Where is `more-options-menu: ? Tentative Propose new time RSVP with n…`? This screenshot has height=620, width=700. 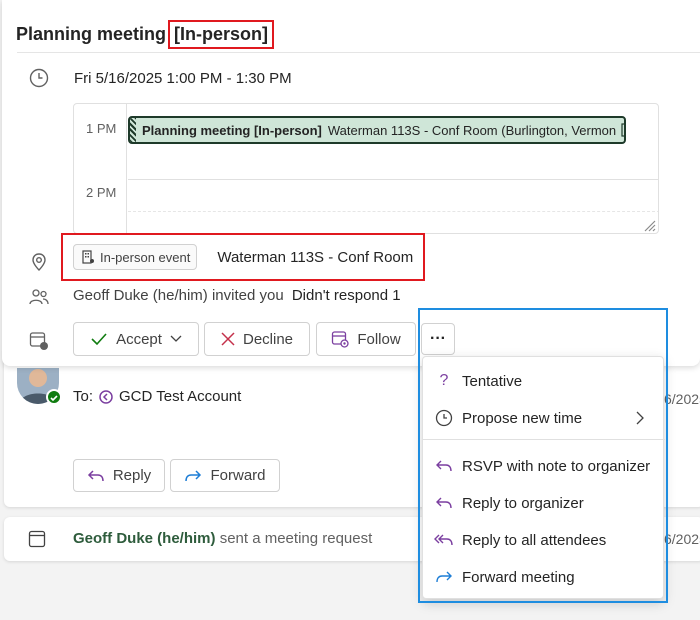 more-options-menu: ? Tentative Propose new time RSVP with n… is located at coordinates (543, 477).